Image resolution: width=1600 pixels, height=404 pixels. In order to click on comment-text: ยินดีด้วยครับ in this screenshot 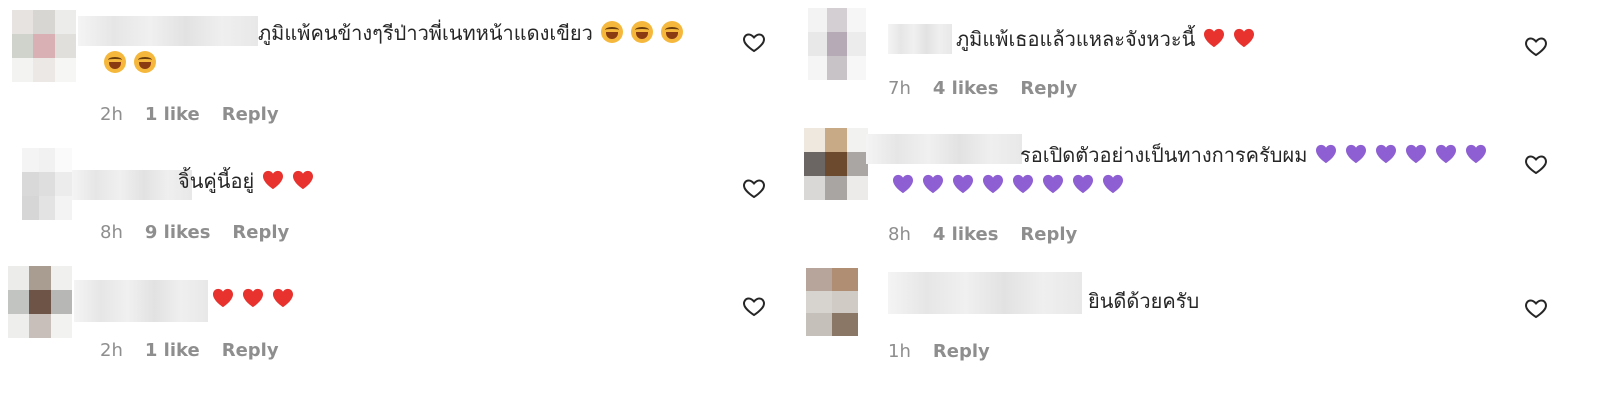, I will do `click(1144, 301)`.